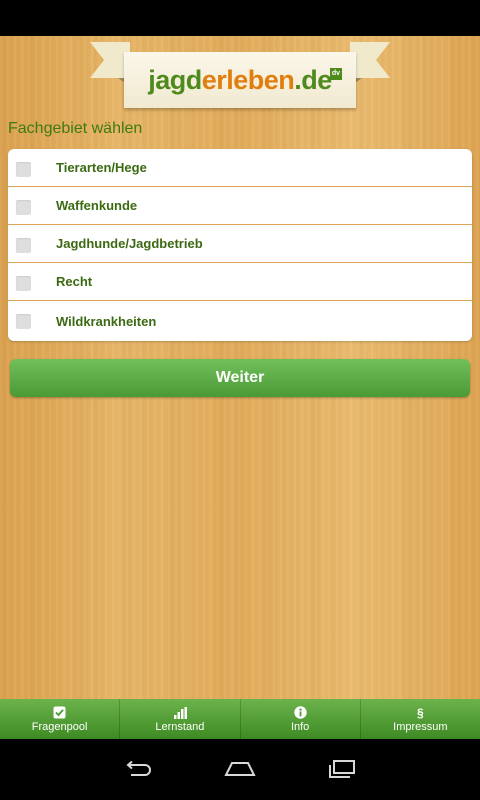 The height and width of the screenshot is (800, 480). I want to click on status-bar, so click(240, 18).